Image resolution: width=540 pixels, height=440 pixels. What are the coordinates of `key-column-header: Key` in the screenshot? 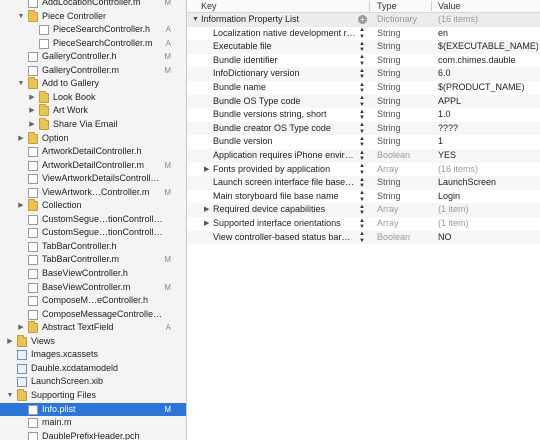 It's located at (209, 6).